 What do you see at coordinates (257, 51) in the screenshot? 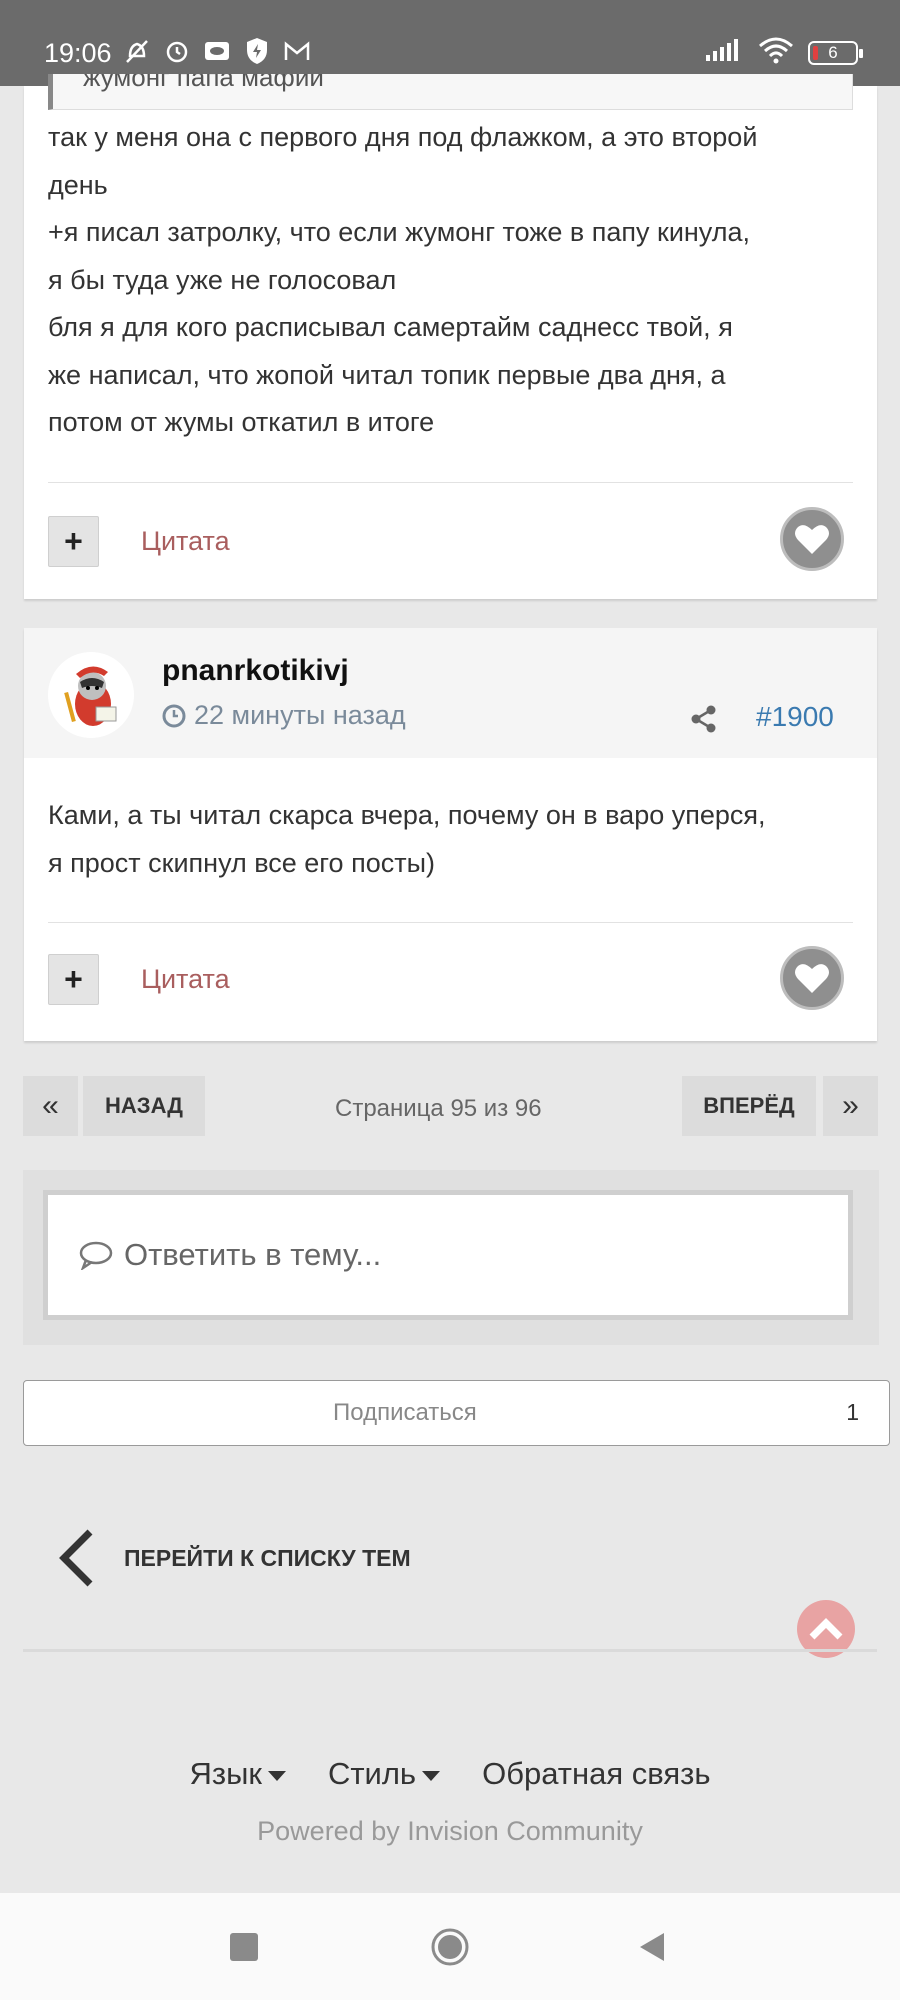
I see `vpn-shield-icon` at bounding box center [257, 51].